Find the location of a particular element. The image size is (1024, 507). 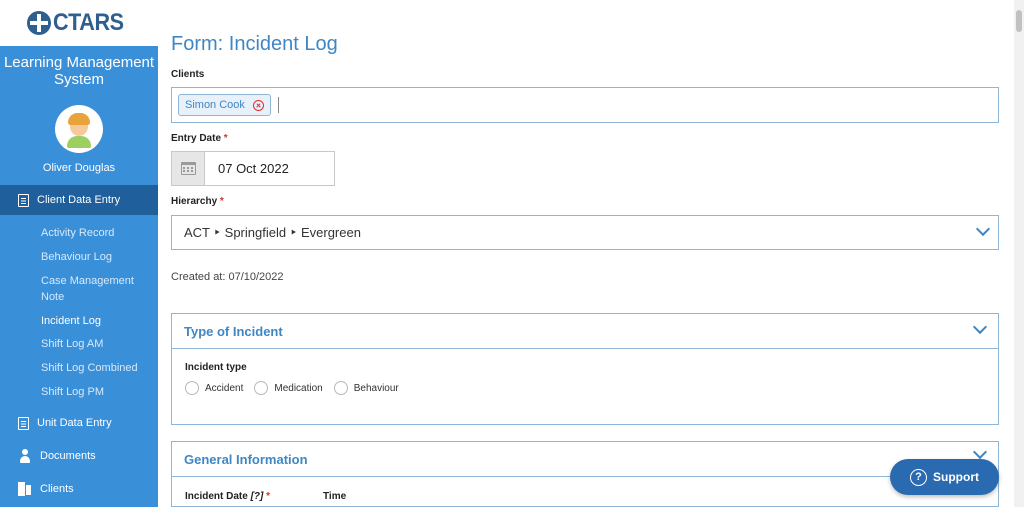

user-avatar is located at coordinates (79, 129).